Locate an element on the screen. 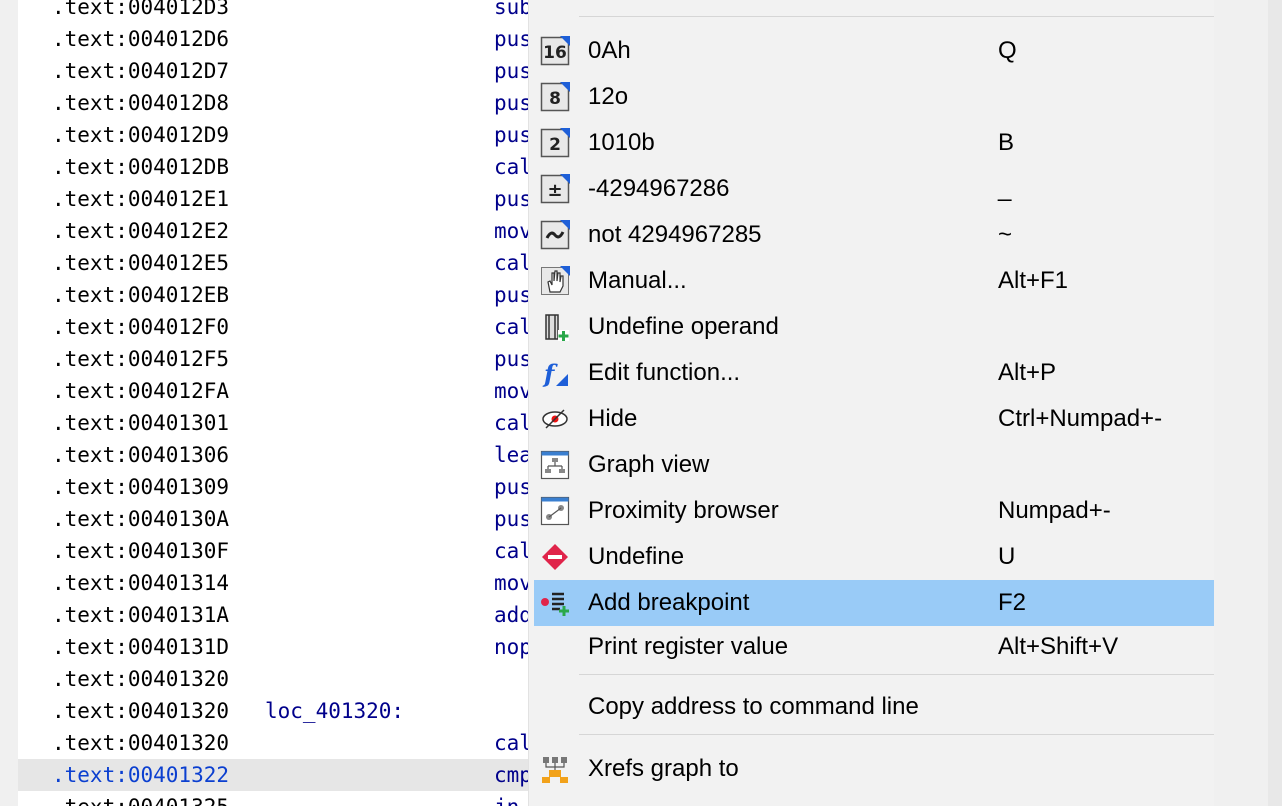 This screenshot has height=806, width=1282. menu-item-shortcut: Alt+Shift+V is located at coordinates (1058, 646).